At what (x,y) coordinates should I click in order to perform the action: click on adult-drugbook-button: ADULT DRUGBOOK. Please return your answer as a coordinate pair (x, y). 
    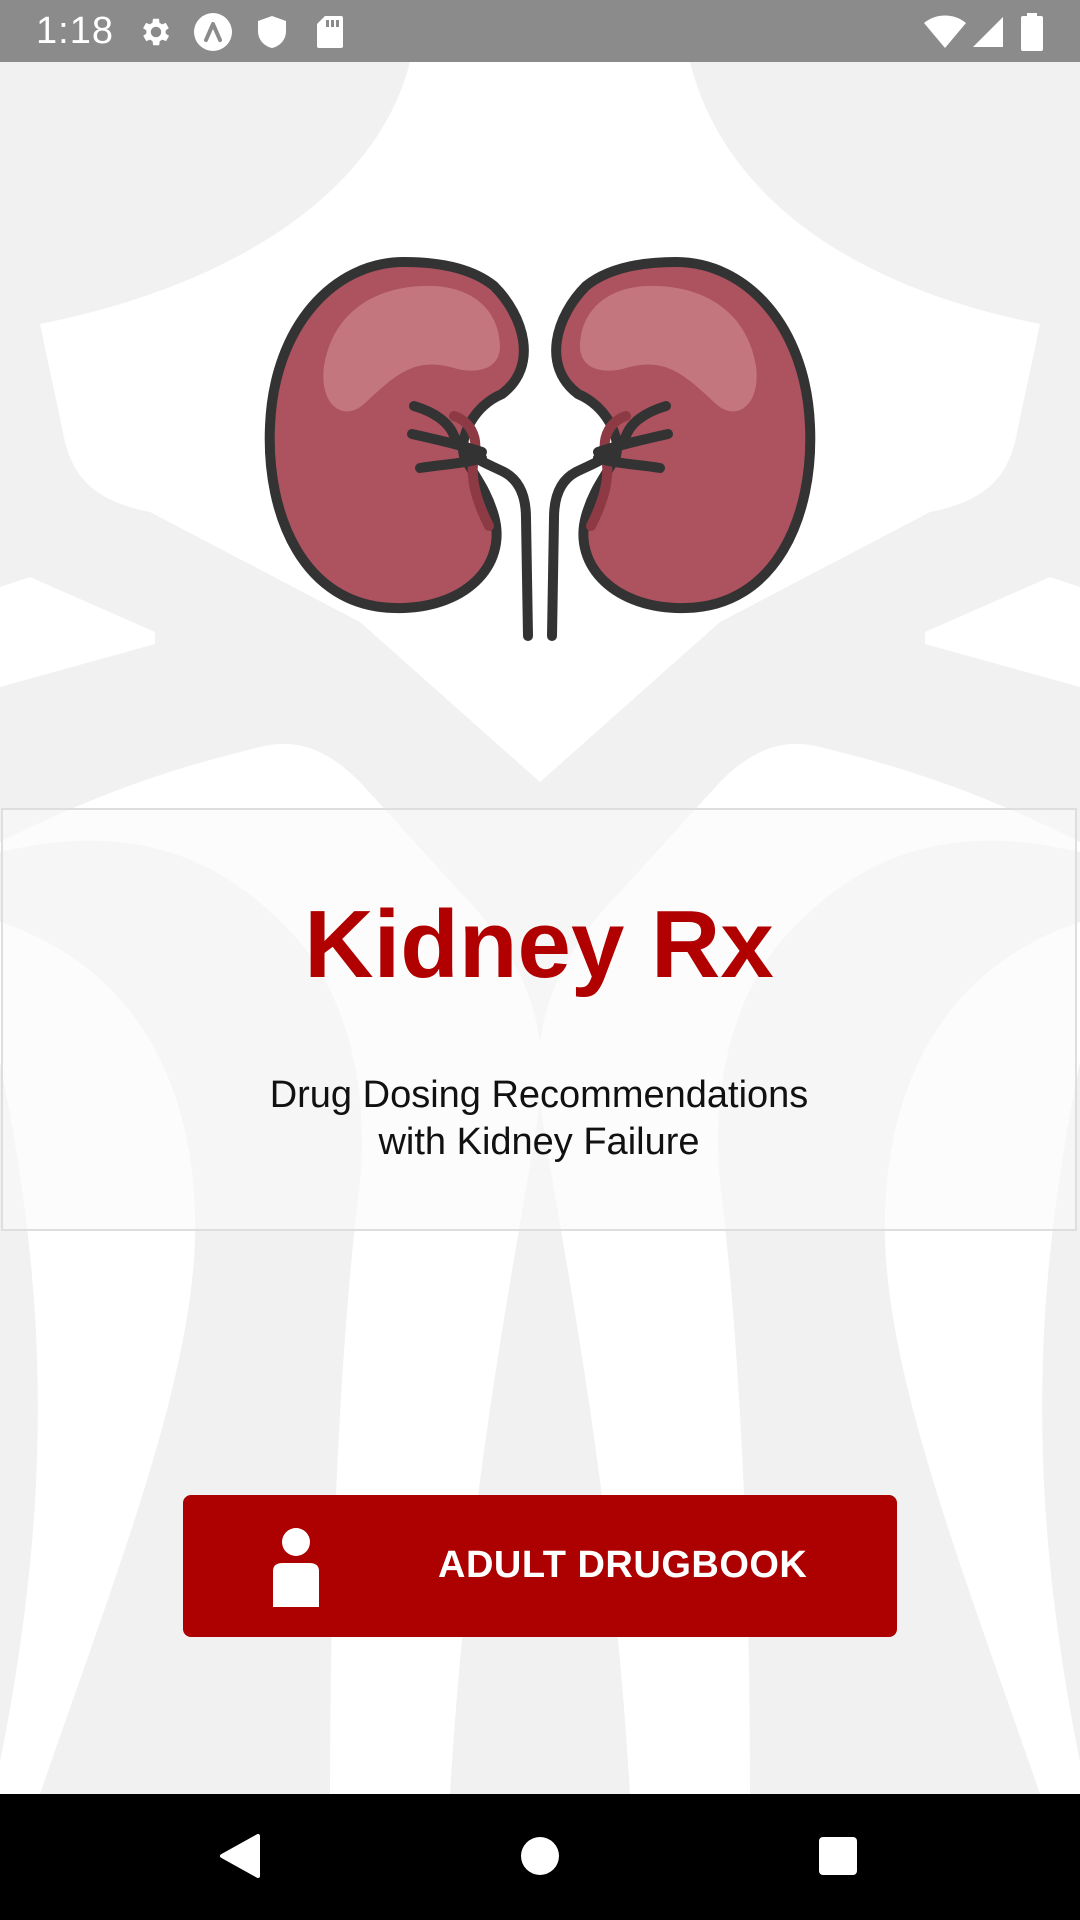
    Looking at the image, I should click on (540, 1566).